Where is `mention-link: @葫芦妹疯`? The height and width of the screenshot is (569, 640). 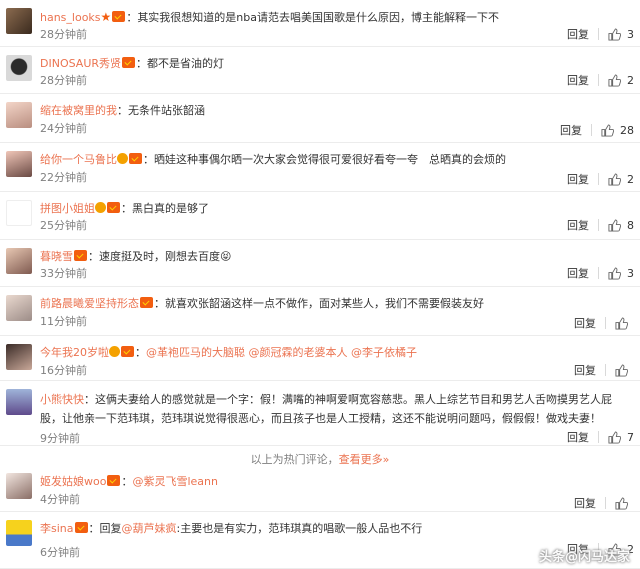 mention-link: @葫芦妹疯 is located at coordinates (149, 528).